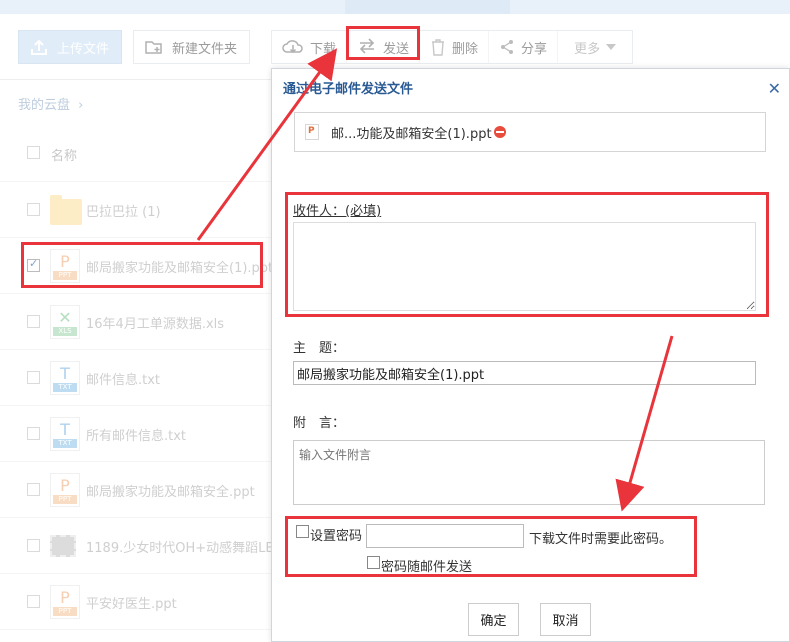 The image size is (790, 642). Describe the element at coordinates (644, 423) in the screenshot. I see `arrow-to-password` at that location.